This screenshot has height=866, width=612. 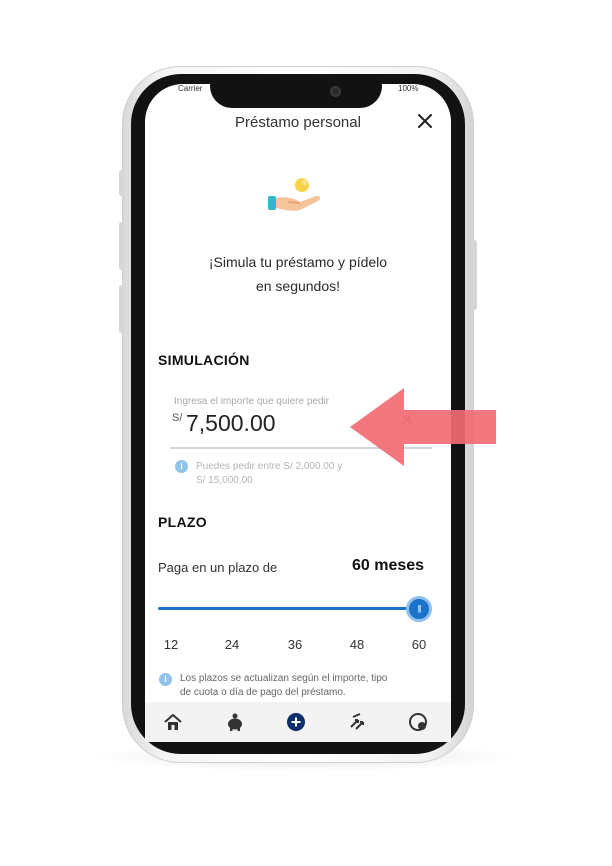 I want to click on term-slider-track, so click(x=289, y=608).